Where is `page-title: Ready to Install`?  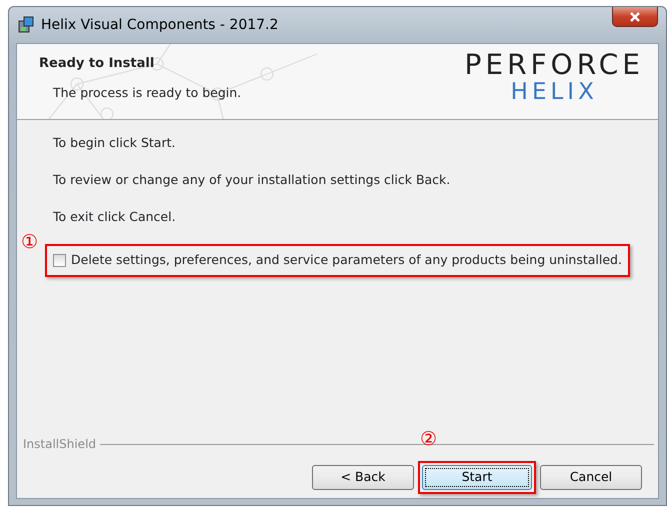 page-title: Ready to Install is located at coordinates (97, 64).